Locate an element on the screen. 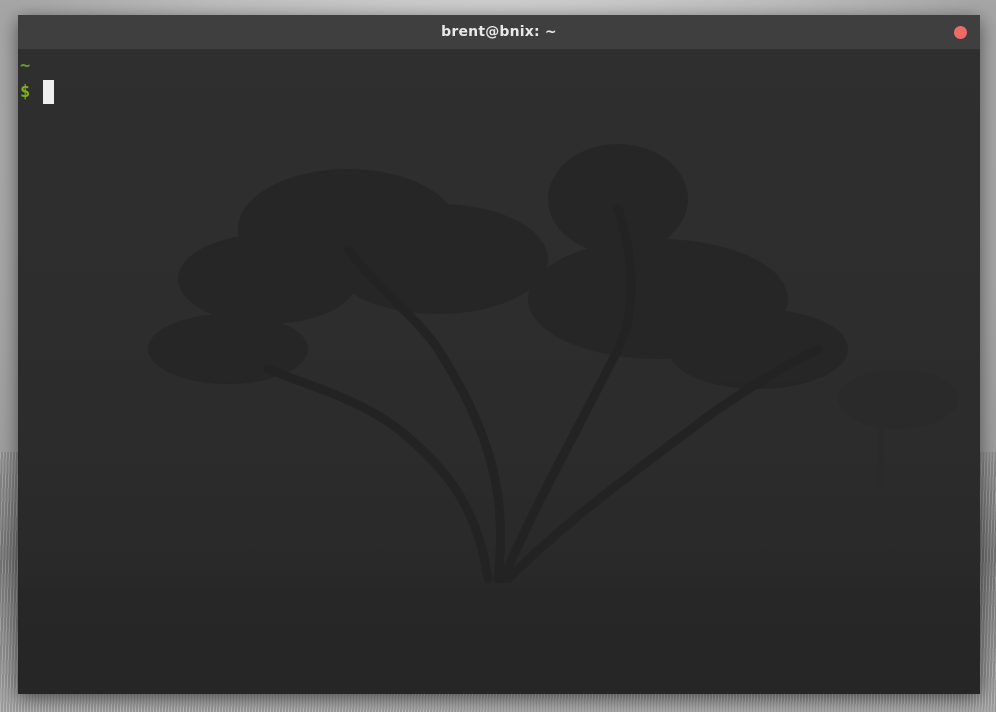 The image size is (996, 712). close-icon is located at coordinates (960, 32).